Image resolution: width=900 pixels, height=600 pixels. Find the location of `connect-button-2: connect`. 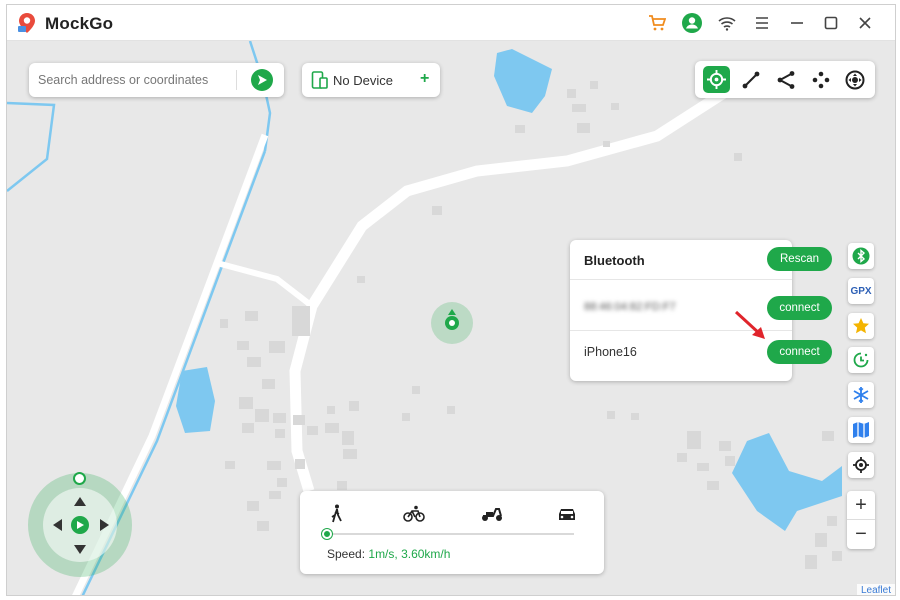

connect-button-2: connect is located at coordinates (799, 352).